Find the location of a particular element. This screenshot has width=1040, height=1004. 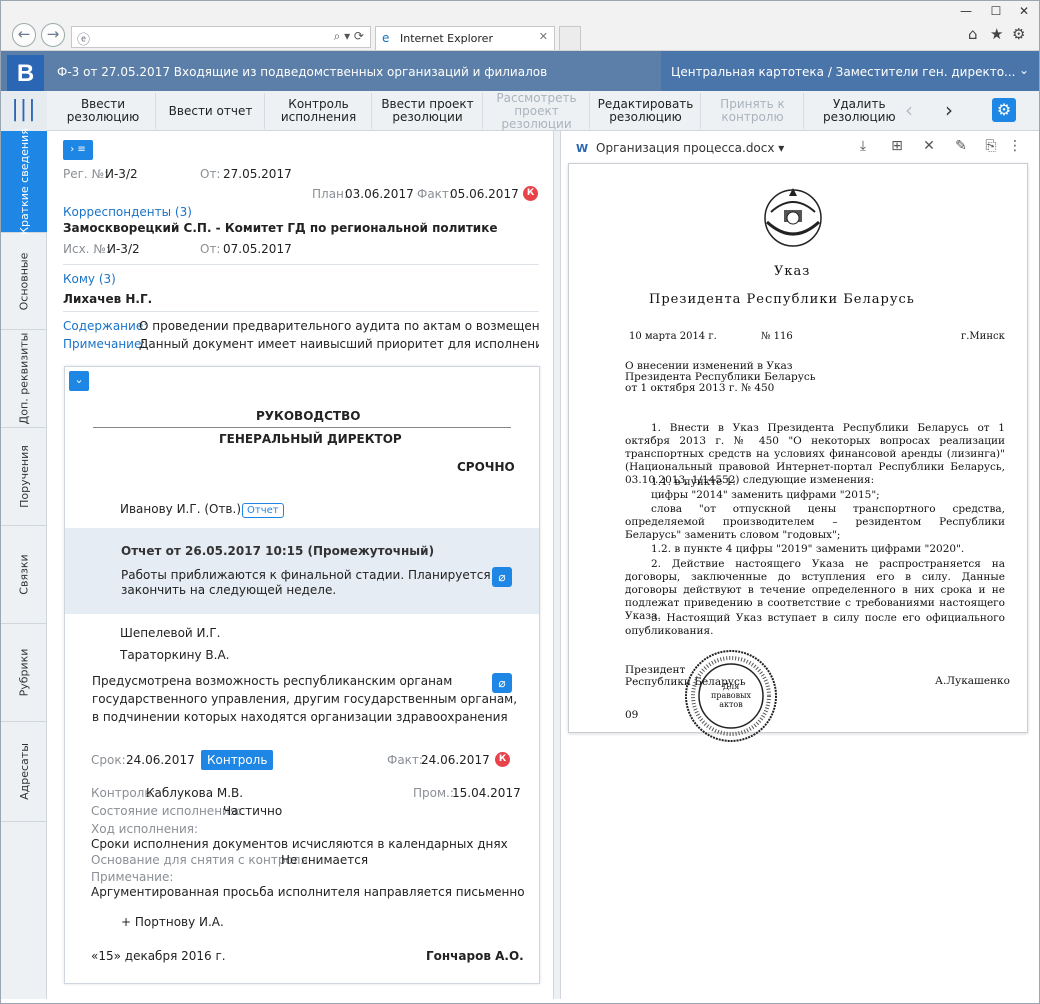

word-file-icon: W is located at coordinates (582, 148).